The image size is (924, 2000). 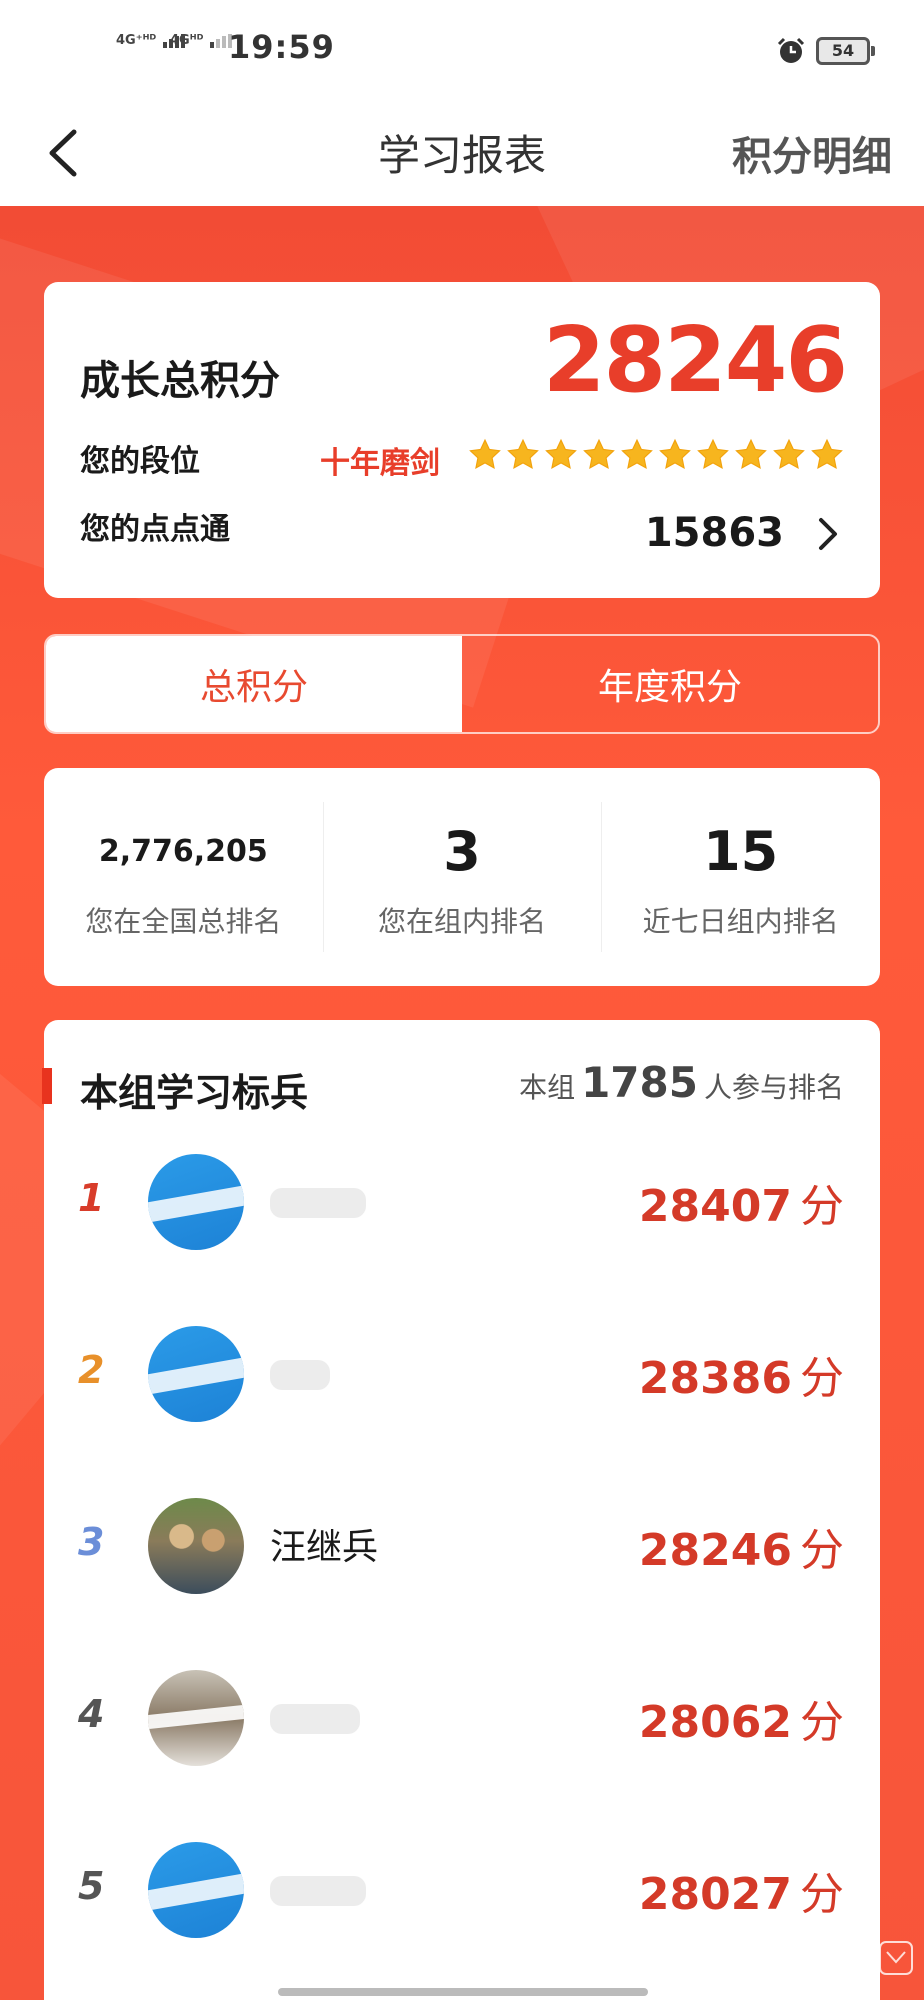 I want to click on rank-number: 3, so click(x=91, y=1542).